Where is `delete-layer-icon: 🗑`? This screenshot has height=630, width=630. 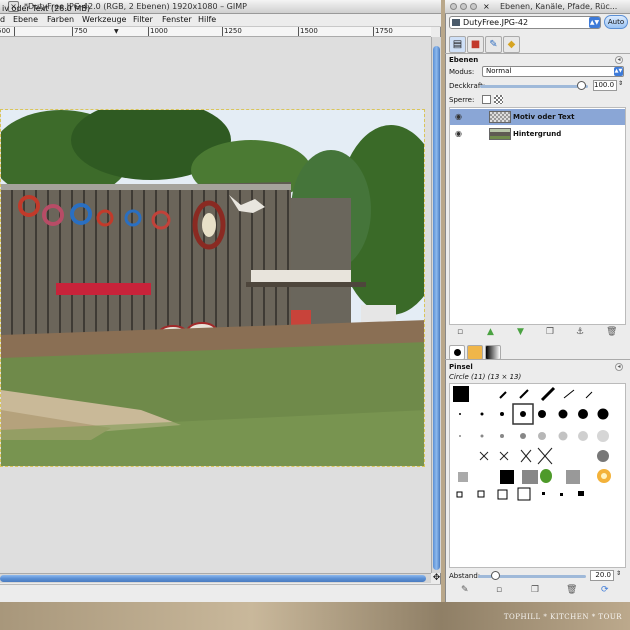 delete-layer-icon: 🗑 is located at coordinates (611, 332).